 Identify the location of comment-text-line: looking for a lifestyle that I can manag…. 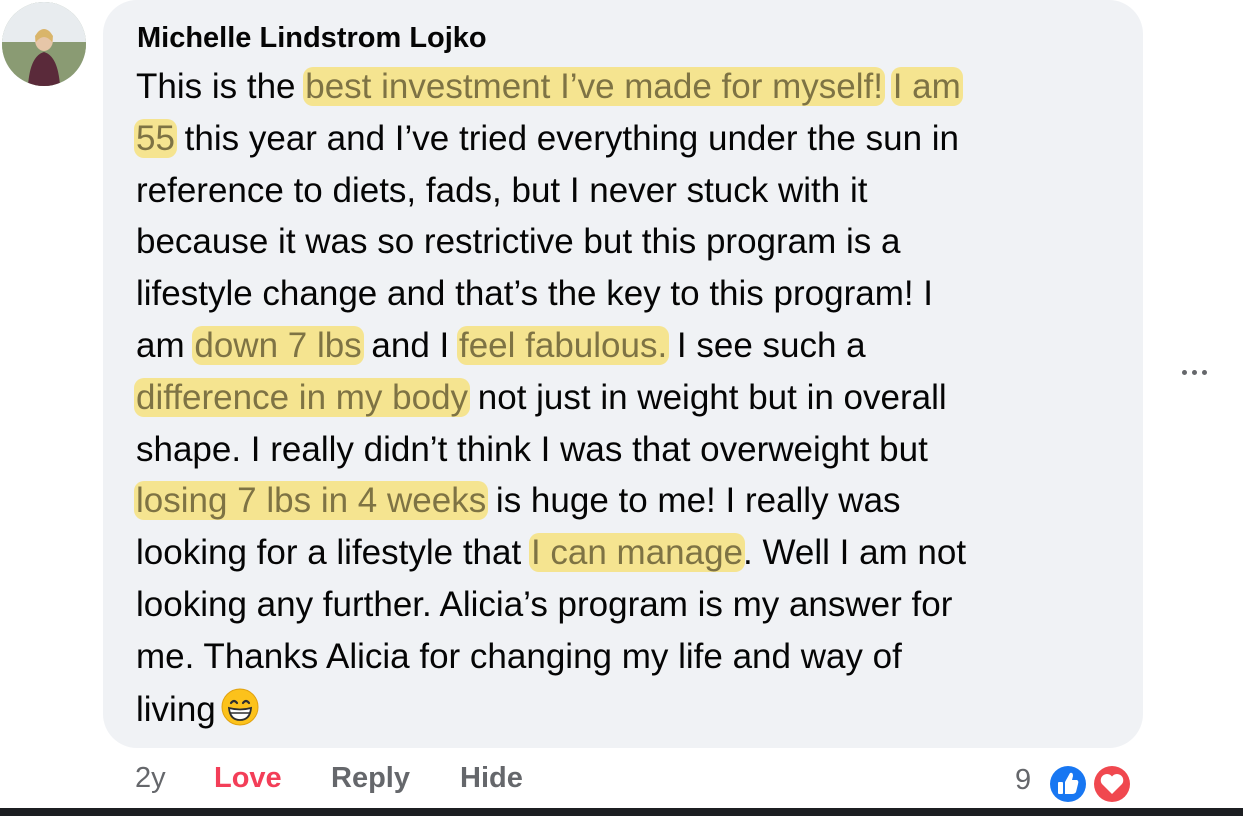
(551, 553).